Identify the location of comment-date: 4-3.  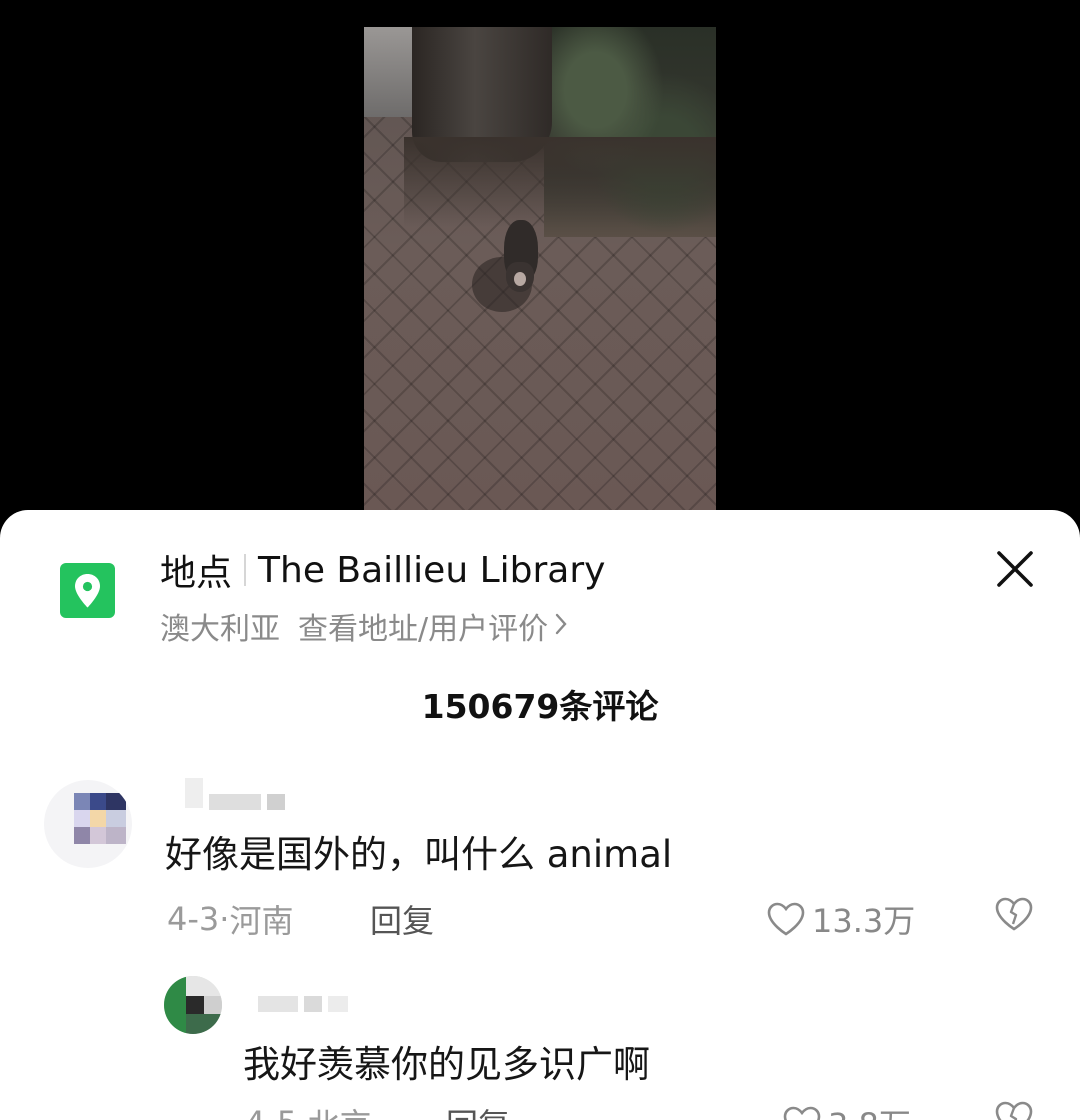
(193, 919).